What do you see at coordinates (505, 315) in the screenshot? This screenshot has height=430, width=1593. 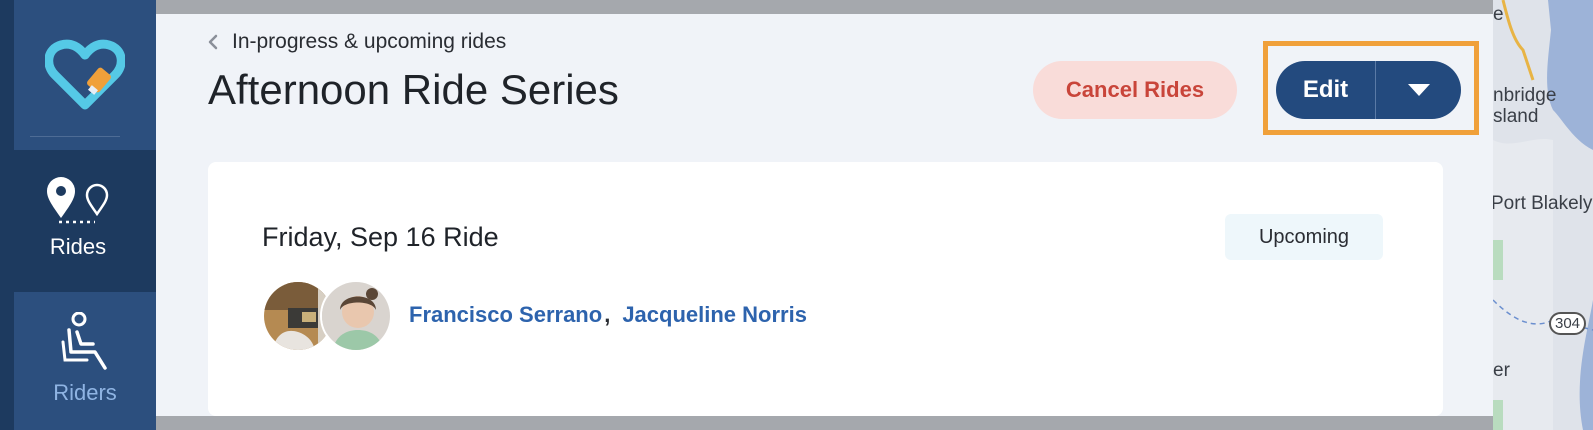 I see `rider-link: Francisco Serrano` at bounding box center [505, 315].